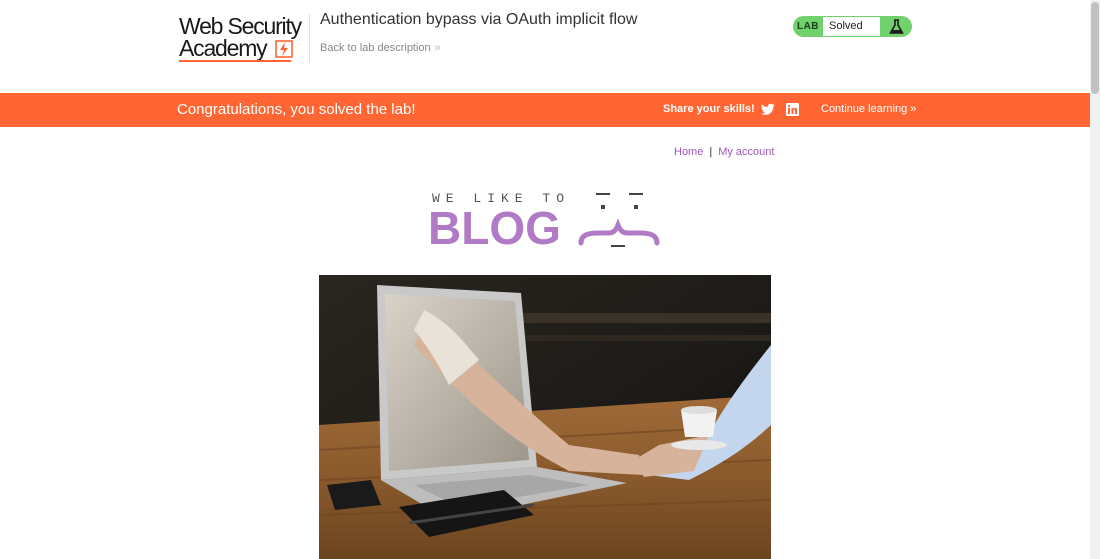  I want to click on web-security-academy-logo: Web Security Academy, so click(244, 38).